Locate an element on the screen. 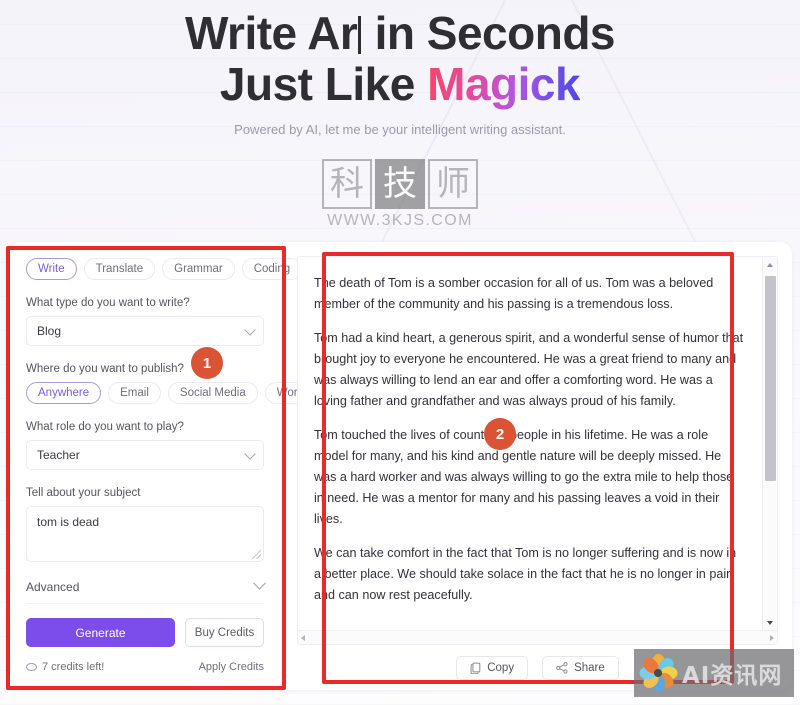 This screenshot has height=705, width=800. scroll-left-arrow-icon is located at coordinates (303, 637).